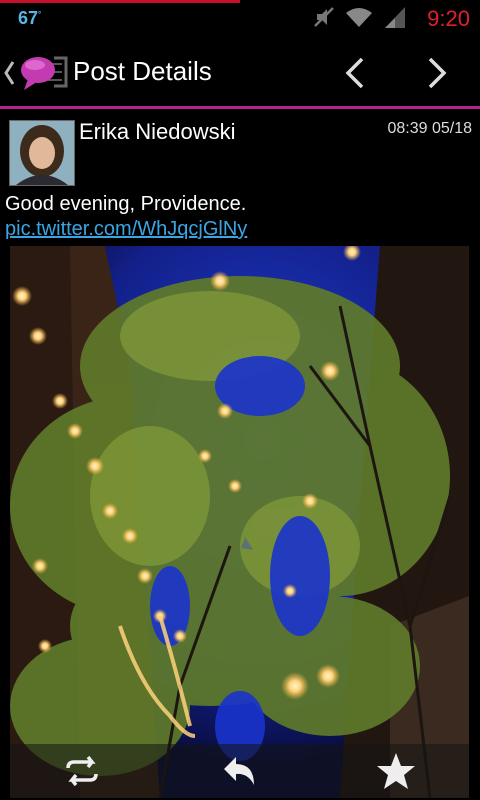 The width and height of the screenshot is (480, 800). Describe the element at coordinates (448, 18) in the screenshot. I see `status-clock: 9:20` at that location.